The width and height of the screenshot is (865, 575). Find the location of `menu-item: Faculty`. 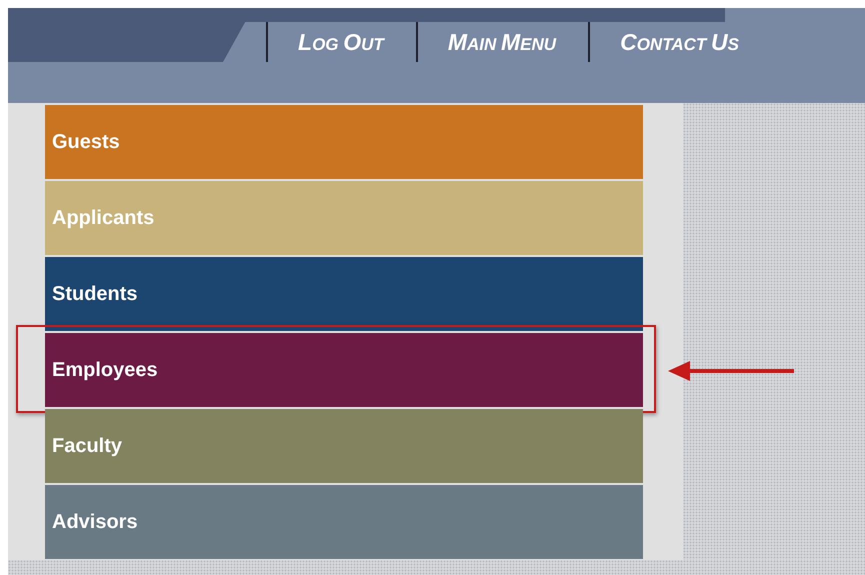

menu-item: Faculty is located at coordinates (344, 446).